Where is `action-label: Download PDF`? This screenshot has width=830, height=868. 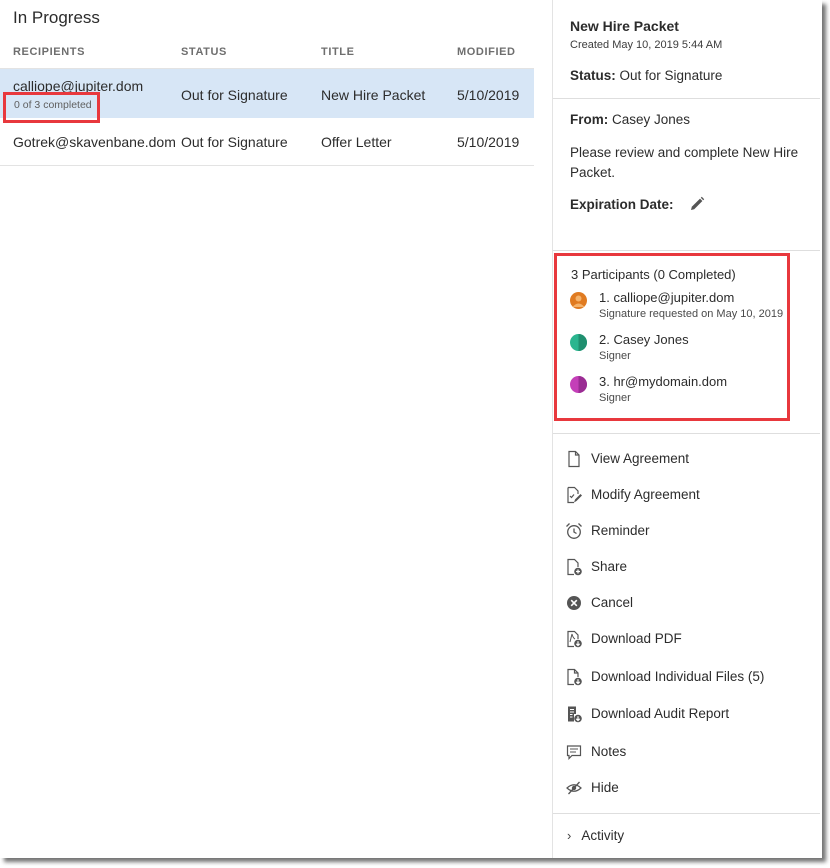
action-label: Download PDF is located at coordinates (636, 638).